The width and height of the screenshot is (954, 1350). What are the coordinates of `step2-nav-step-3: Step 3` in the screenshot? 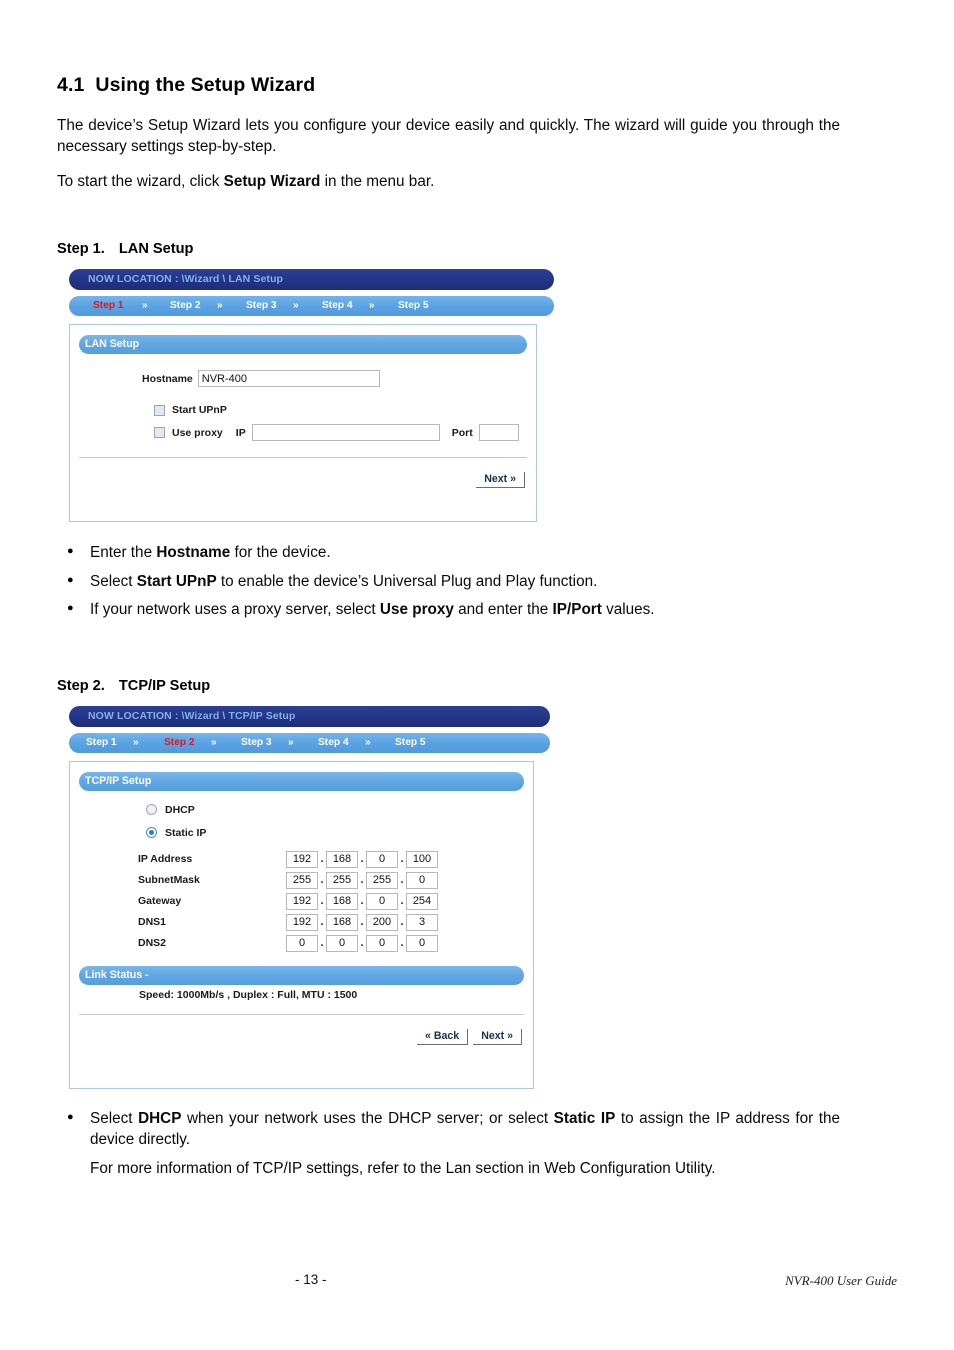 It's located at (256, 743).